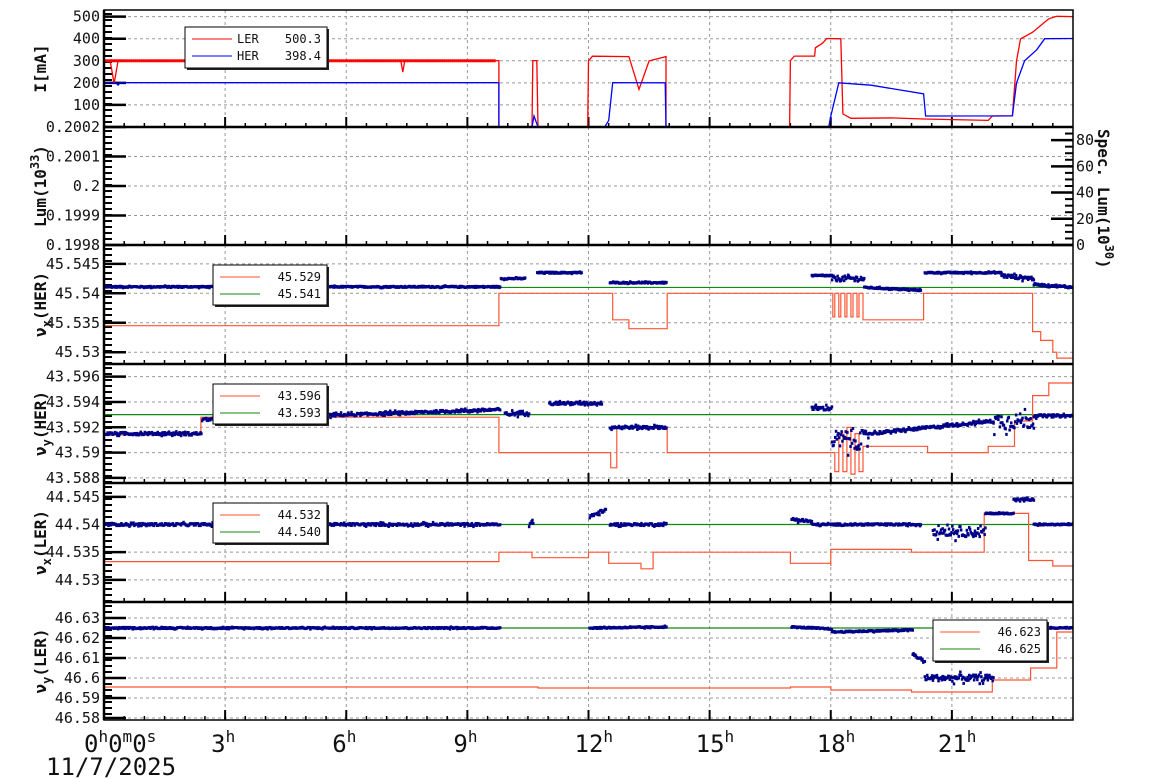 This screenshot has height=782, width=1154. What do you see at coordinates (352, 736) in the screenshot?
I see `x-tick-unit: h` at bounding box center [352, 736].